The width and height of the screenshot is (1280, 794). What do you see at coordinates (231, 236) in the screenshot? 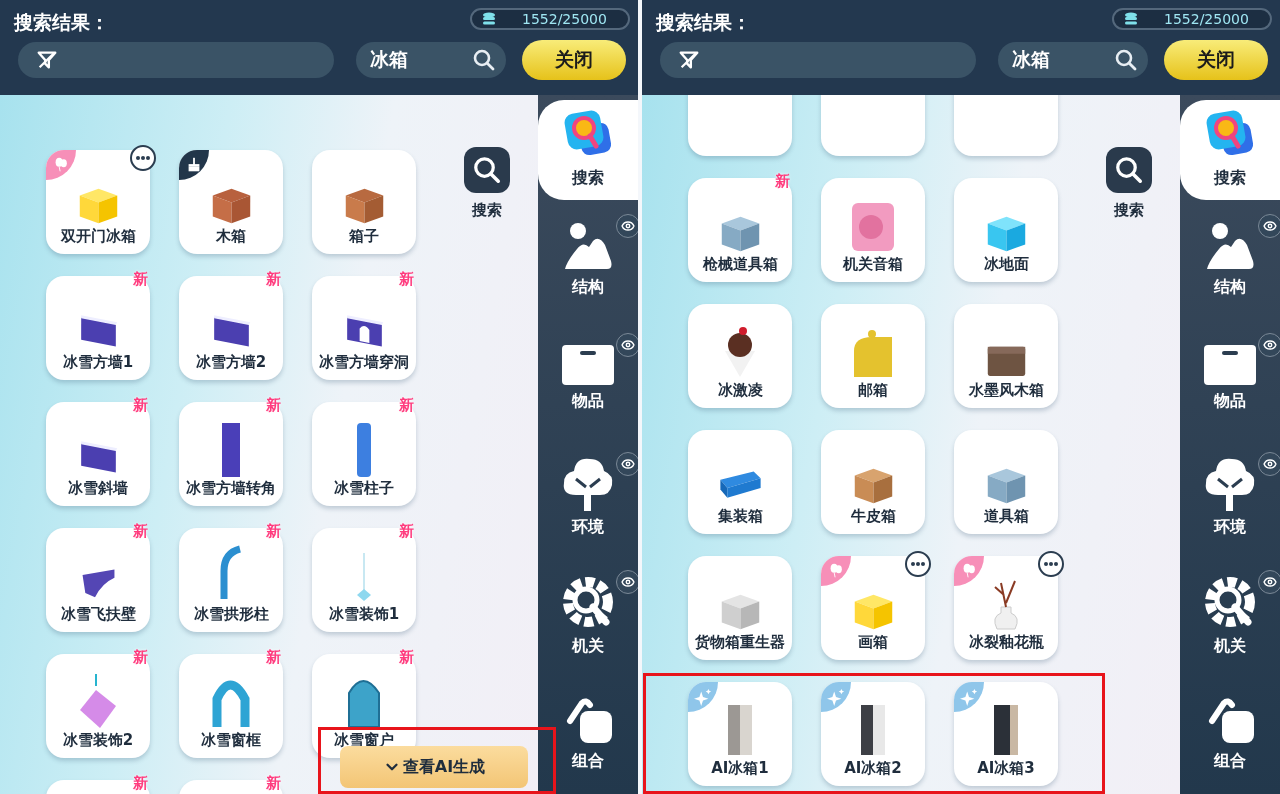
I see `item-name: 木箱` at bounding box center [231, 236].